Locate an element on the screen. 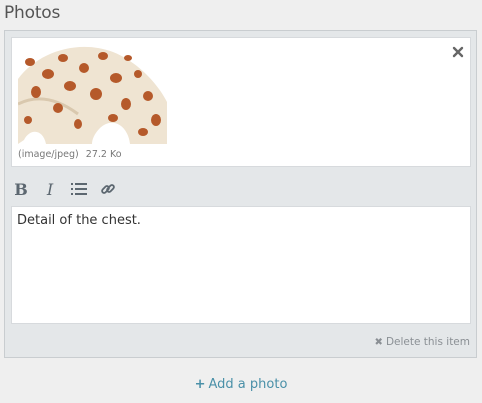 This screenshot has height=403, width=482. add-photo-label: Add a photo is located at coordinates (248, 384).